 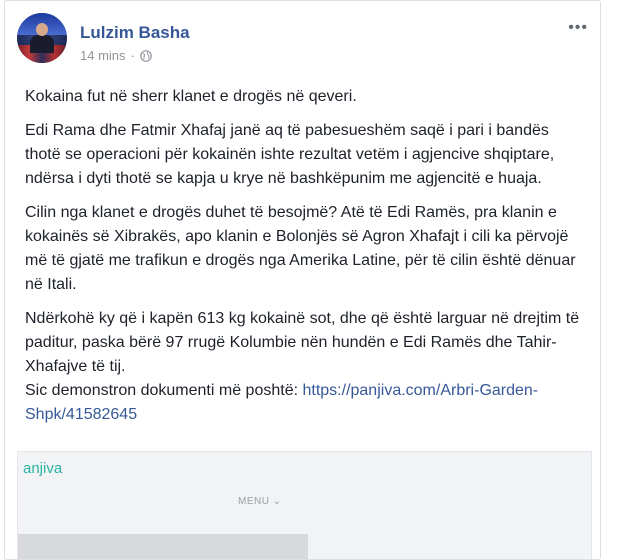 What do you see at coordinates (163, 546) in the screenshot?
I see `preview-image-block` at bounding box center [163, 546].